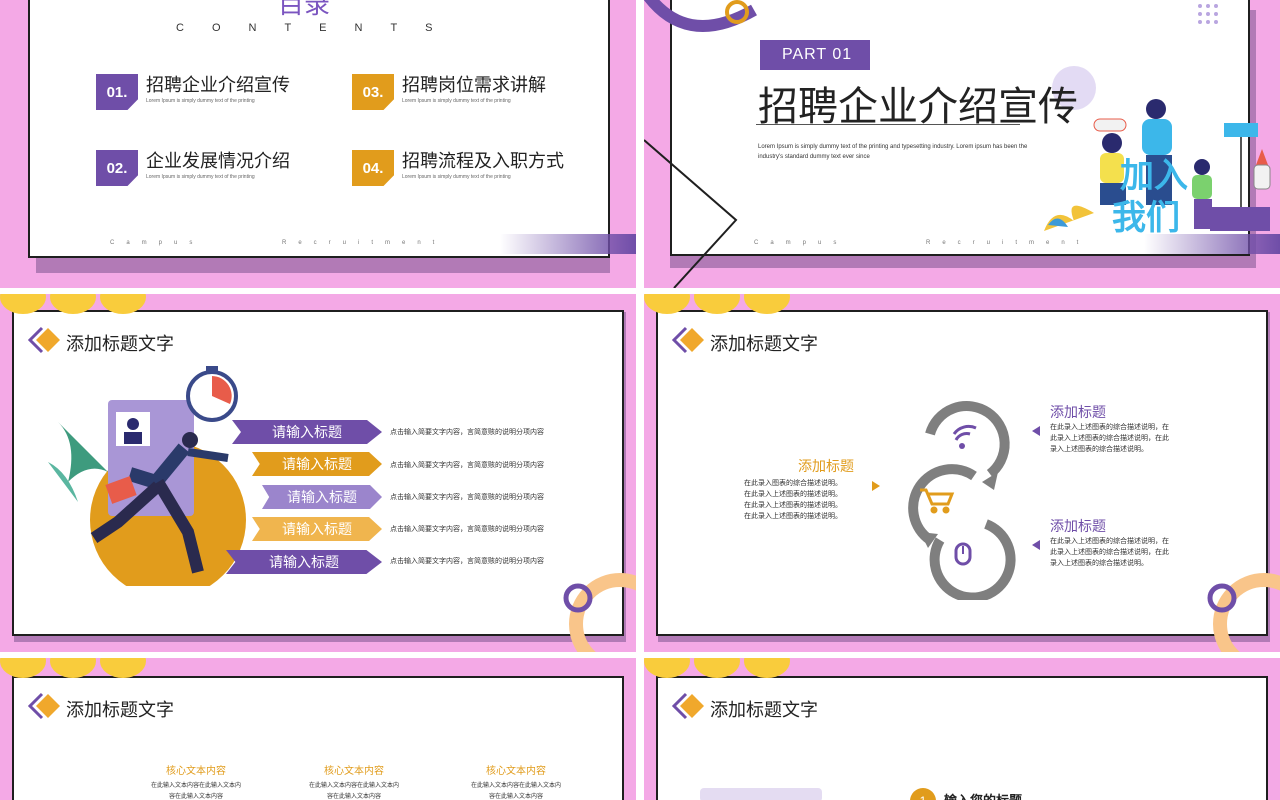  I want to click on arrow-desc-3: 点击输入简要文字内容，言简意赅的说明分项内容, so click(467, 497).